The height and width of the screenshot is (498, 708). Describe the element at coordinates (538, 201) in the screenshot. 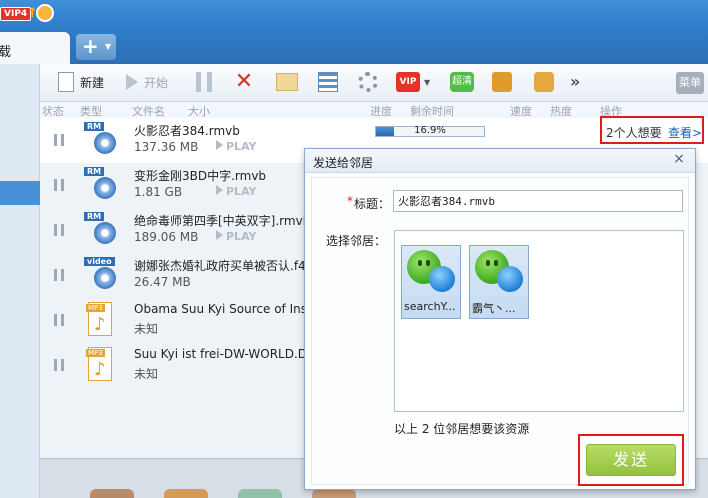

I see `title-input` at that location.